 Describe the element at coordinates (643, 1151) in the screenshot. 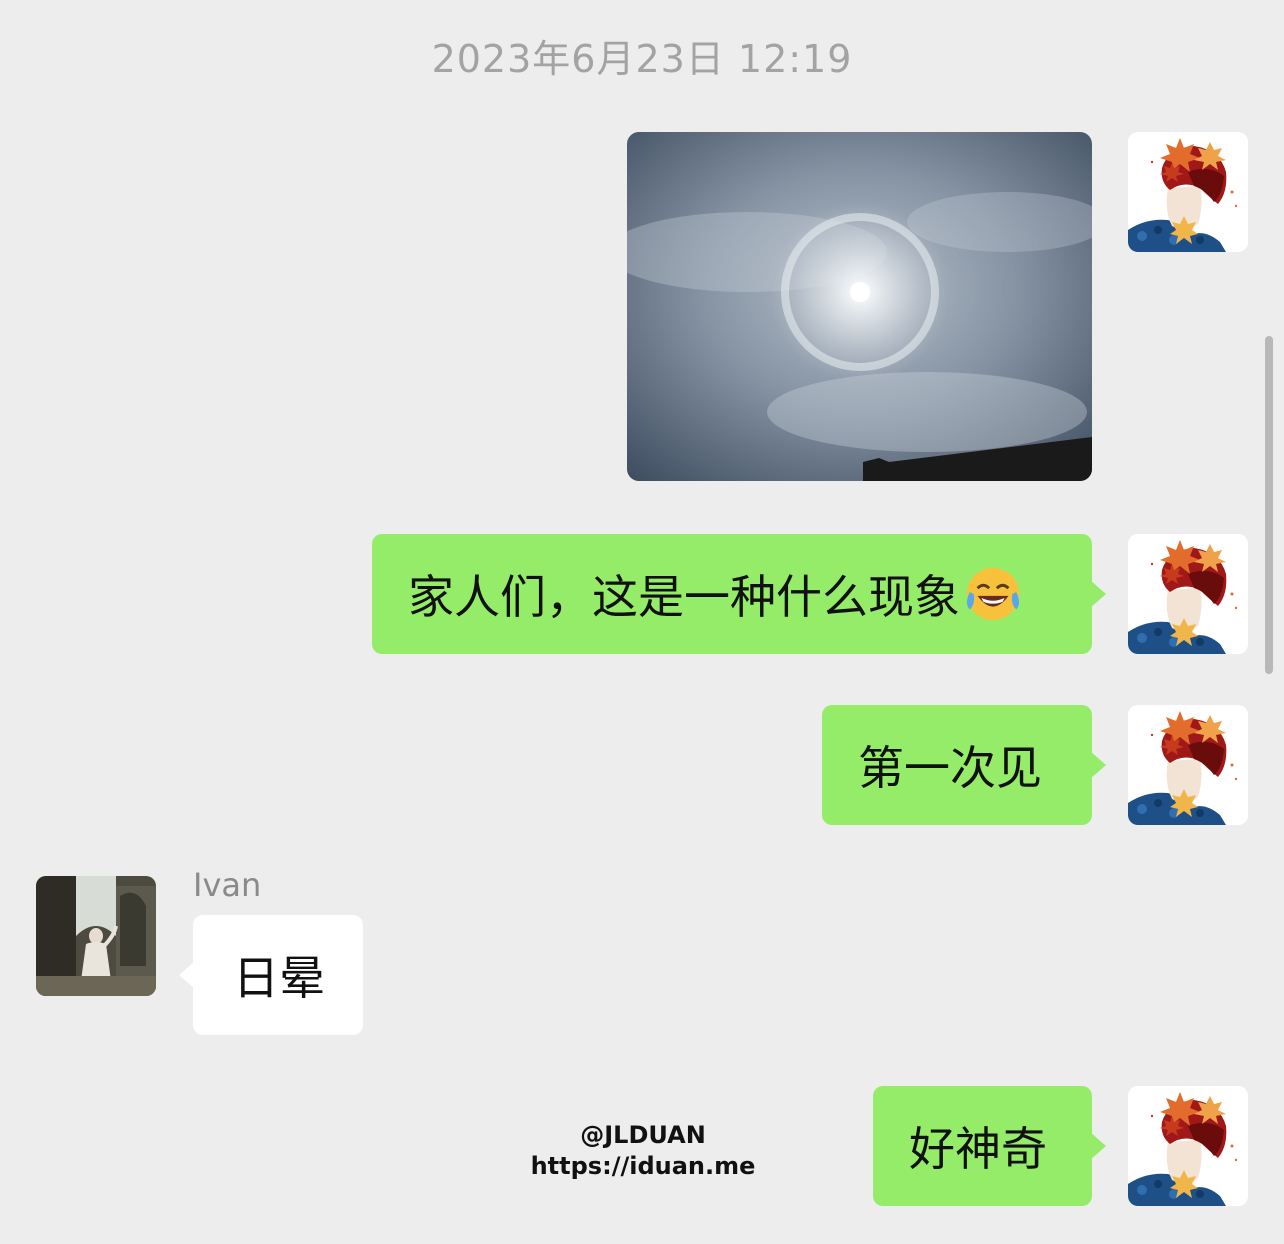

I see `watermark: @JLDUAN https://iduan.me` at that location.